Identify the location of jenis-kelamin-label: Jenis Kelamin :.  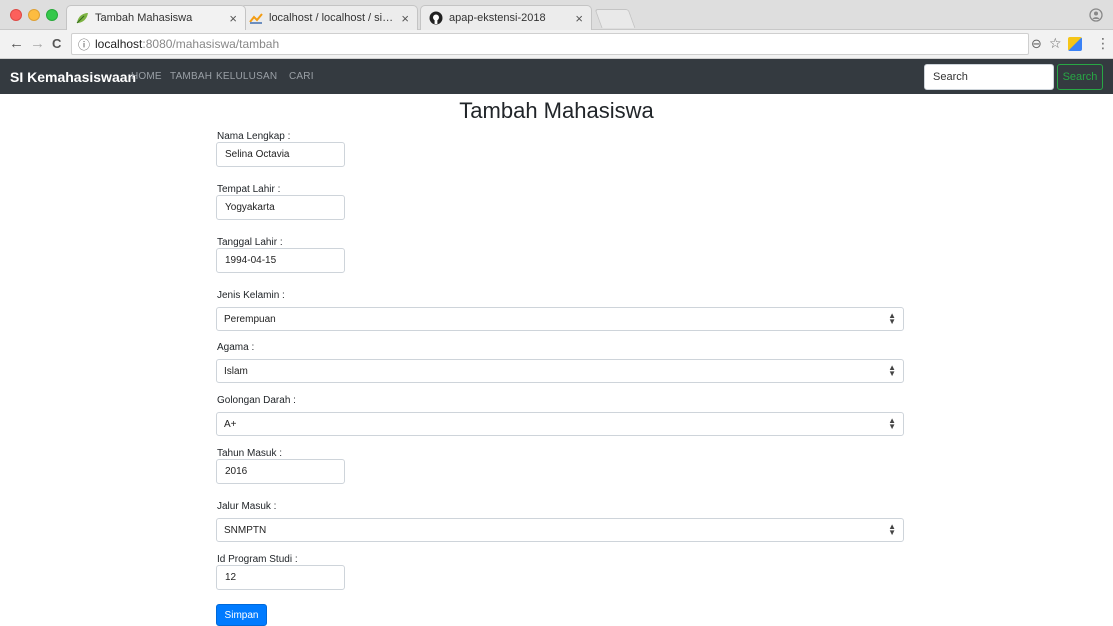
(251, 295).